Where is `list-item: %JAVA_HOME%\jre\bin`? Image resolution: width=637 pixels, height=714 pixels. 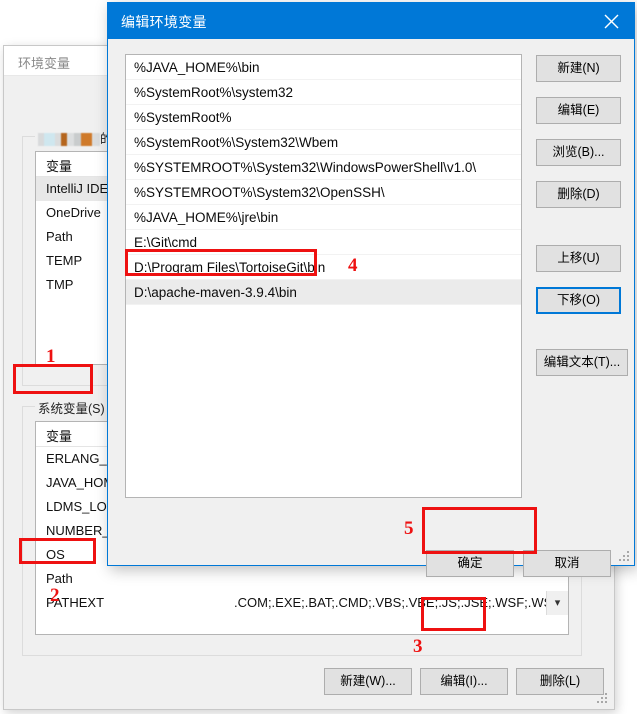 list-item: %JAVA_HOME%\jre\bin is located at coordinates (323, 217).